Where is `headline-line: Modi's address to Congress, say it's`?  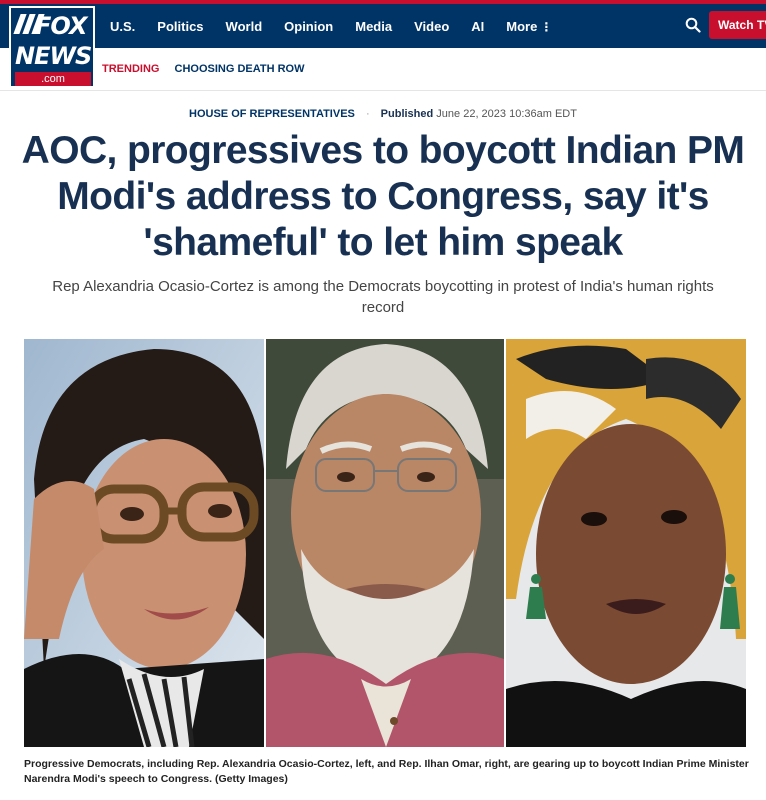
headline-line: Modi's address to Congress, say it's is located at coordinates (383, 196).